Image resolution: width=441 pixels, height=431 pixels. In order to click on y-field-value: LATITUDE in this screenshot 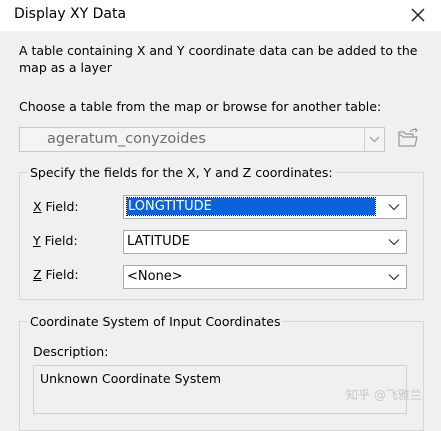, I will do `click(158, 241)`.